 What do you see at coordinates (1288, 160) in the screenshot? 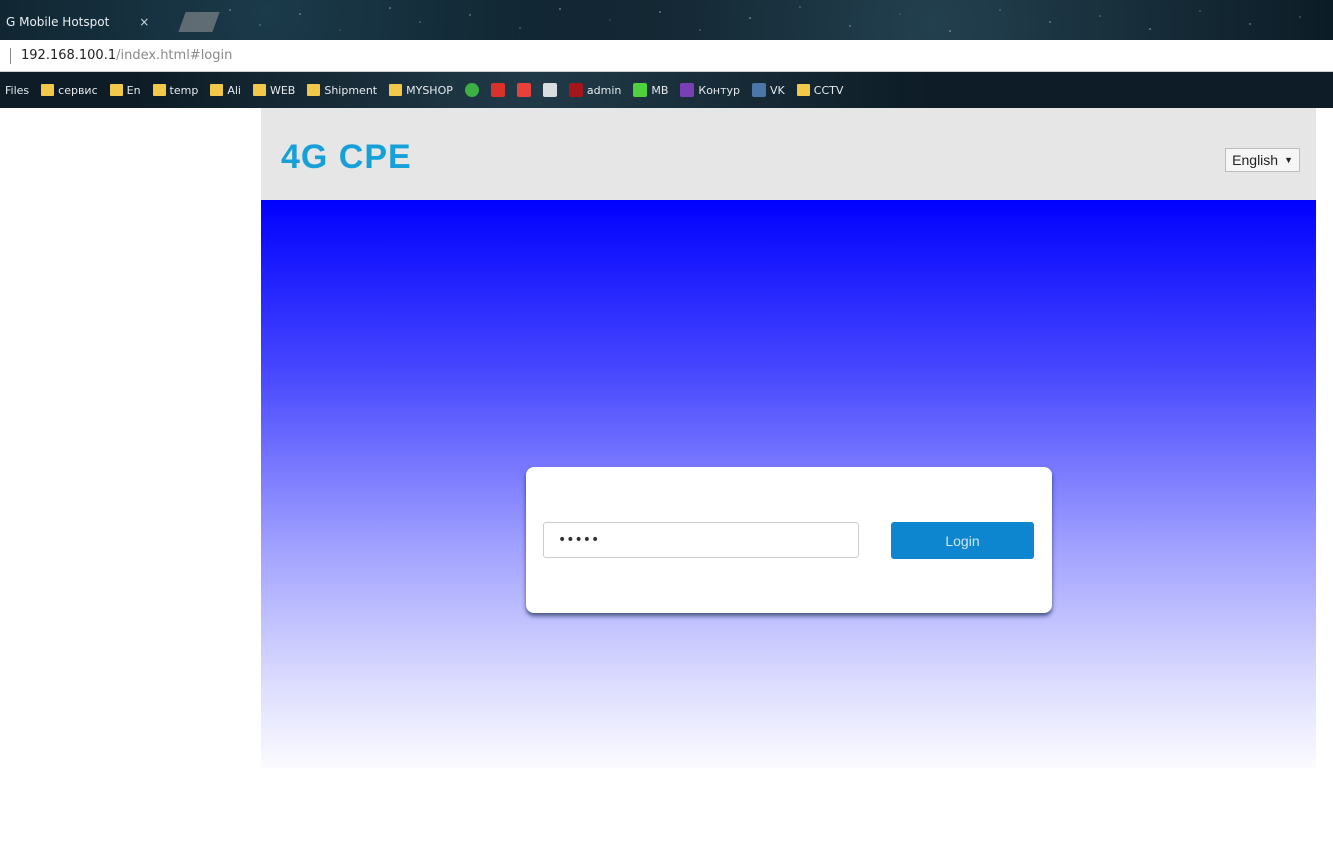
I see `chevron-down-icon: ▼` at bounding box center [1288, 160].